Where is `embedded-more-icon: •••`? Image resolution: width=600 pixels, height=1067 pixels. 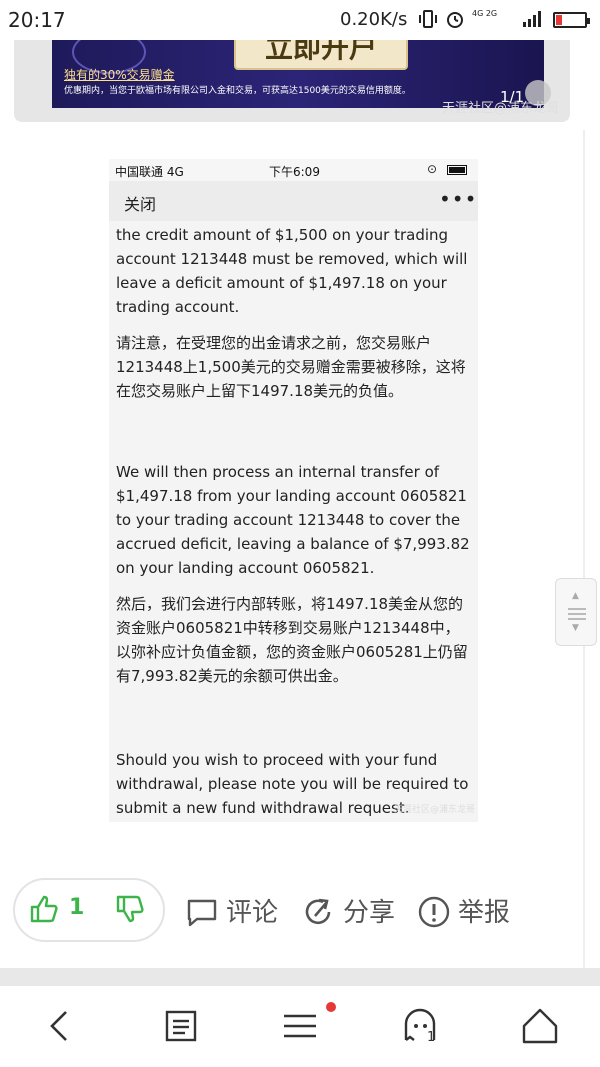 embedded-more-icon: ••• is located at coordinates (458, 199).